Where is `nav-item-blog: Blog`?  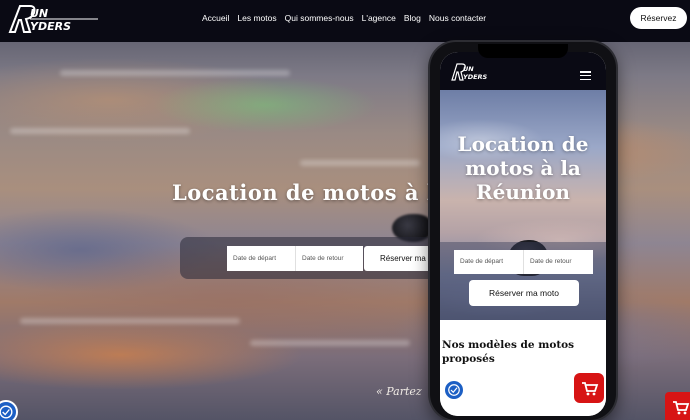
nav-item-blog: Blog is located at coordinates (412, 18).